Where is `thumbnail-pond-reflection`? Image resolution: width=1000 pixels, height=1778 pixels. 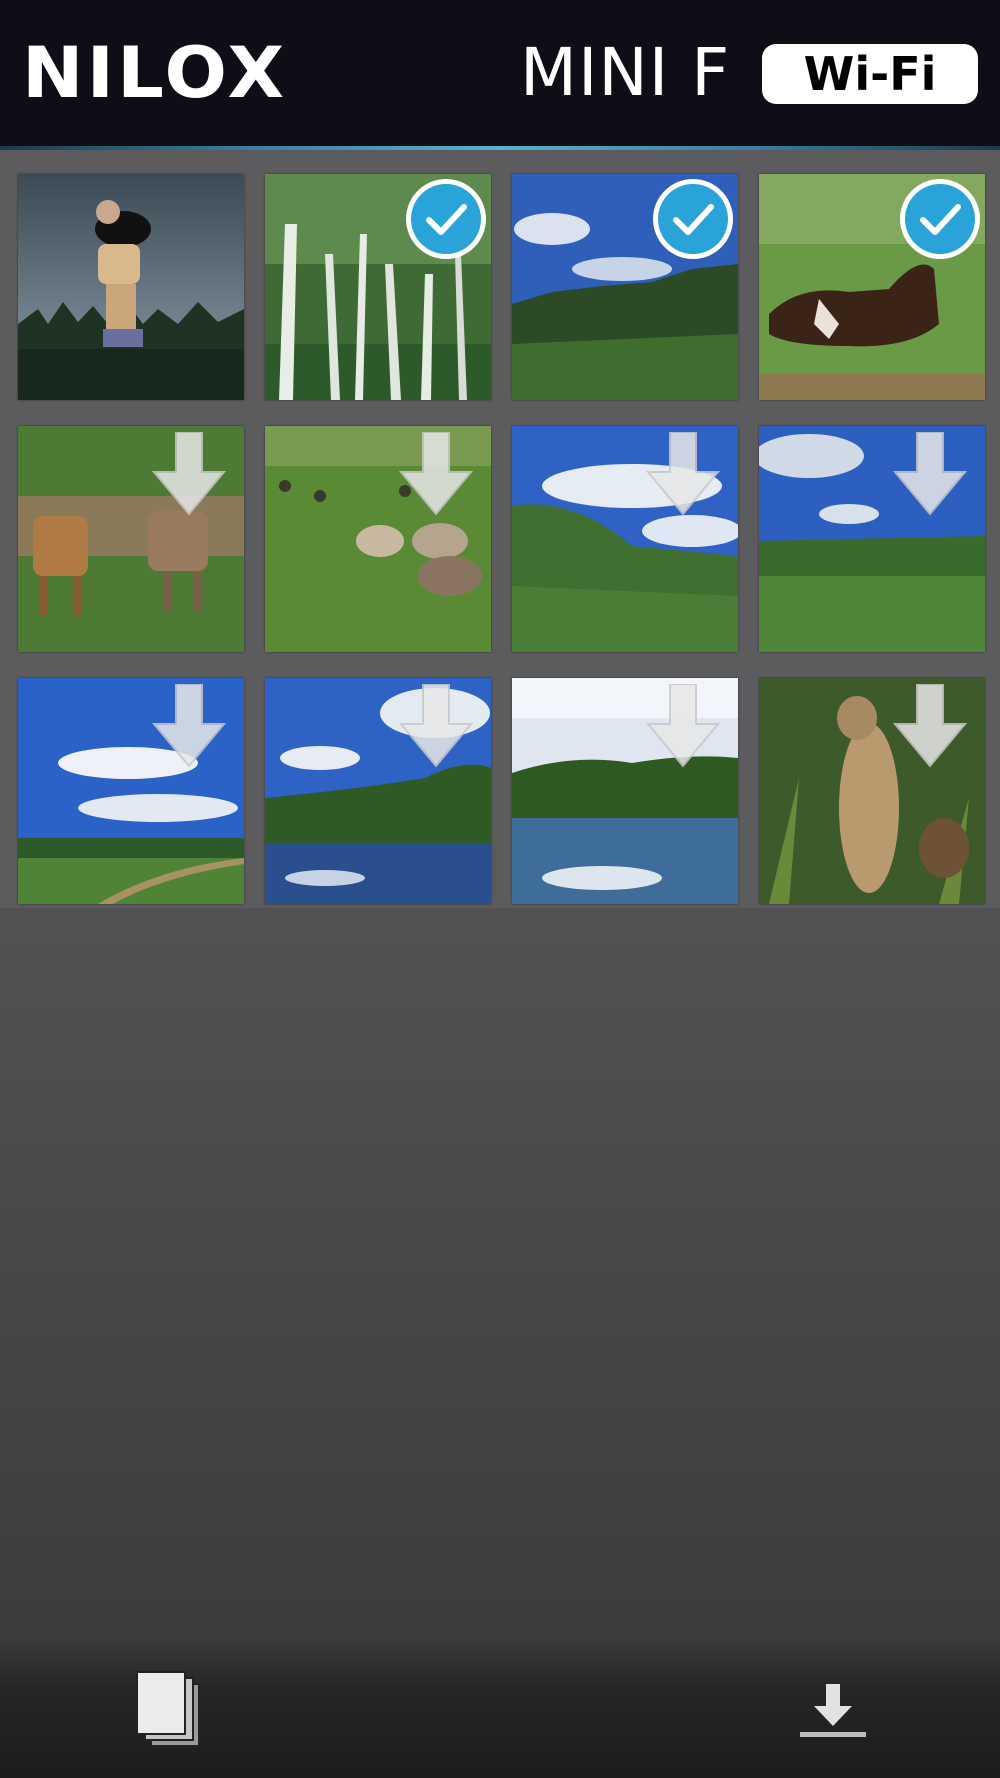
thumbnail-pond-reflection is located at coordinates (625, 791).